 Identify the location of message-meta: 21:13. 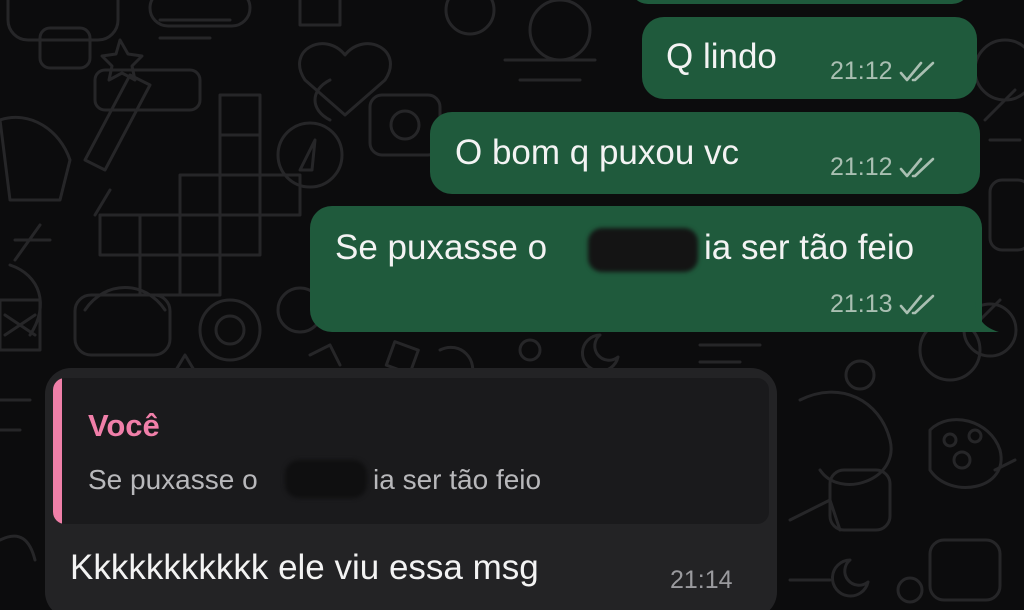
(883, 304).